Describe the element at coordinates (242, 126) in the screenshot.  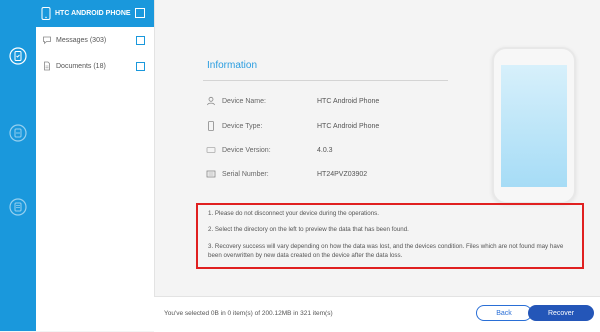
I see `info-key: Device Type:` at that location.